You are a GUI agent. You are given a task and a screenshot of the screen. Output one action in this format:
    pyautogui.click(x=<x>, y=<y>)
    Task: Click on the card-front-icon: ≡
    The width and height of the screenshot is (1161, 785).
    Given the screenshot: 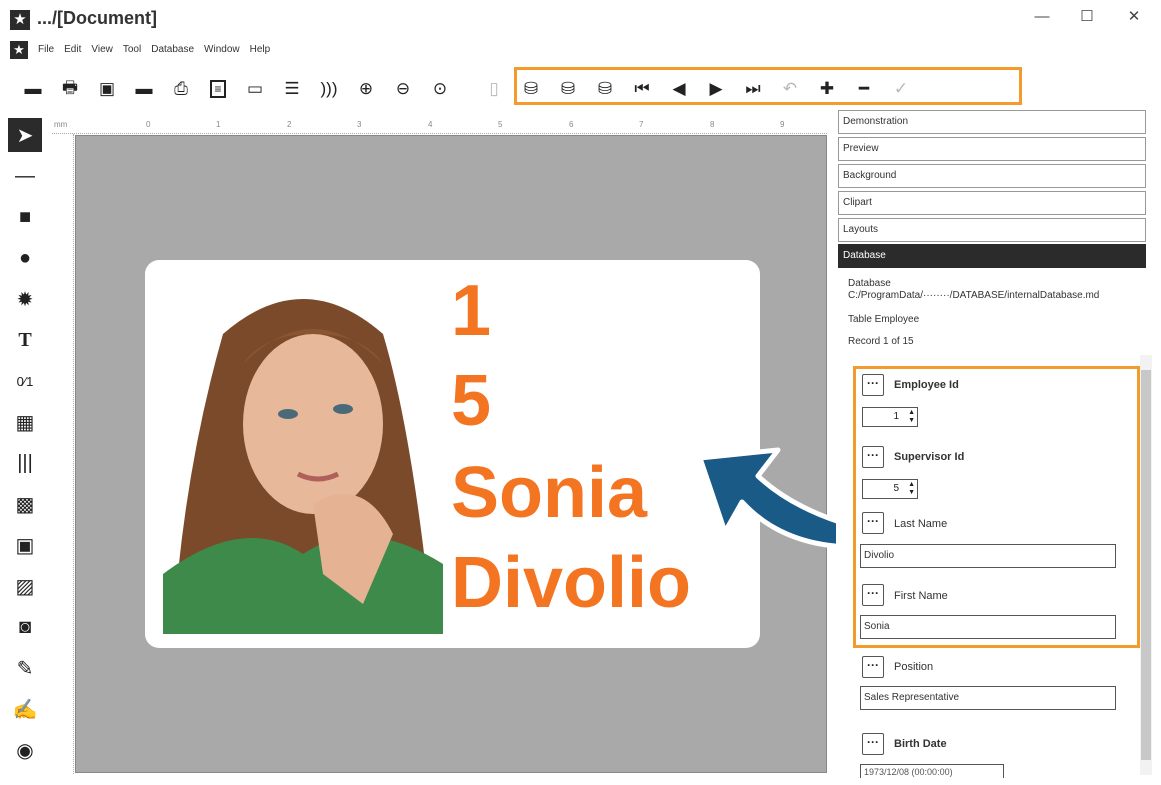 What is the action you would take?
    pyautogui.click(x=218, y=89)
    